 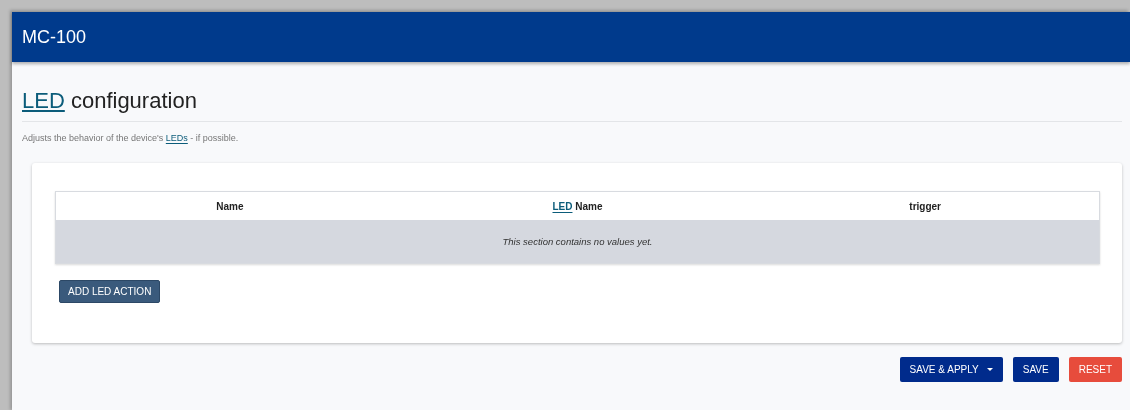 What do you see at coordinates (951, 369) in the screenshot?
I see `save-apply-dropdown-button: SAVE & APPLY` at bounding box center [951, 369].